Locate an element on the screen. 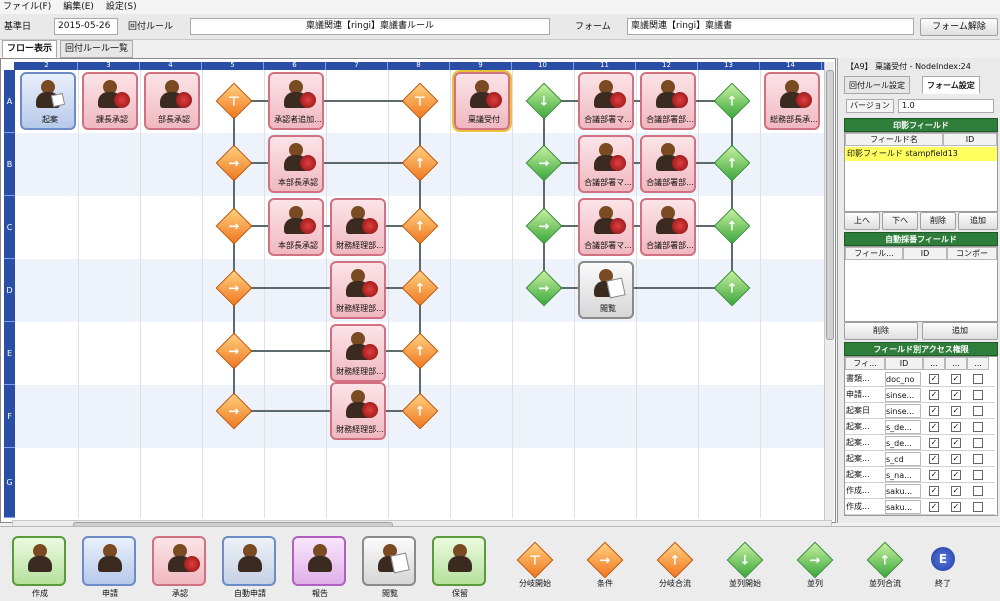 The width and height of the screenshot is (1000, 601). tab-flow-view: フロー表示 is located at coordinates (30, 49).